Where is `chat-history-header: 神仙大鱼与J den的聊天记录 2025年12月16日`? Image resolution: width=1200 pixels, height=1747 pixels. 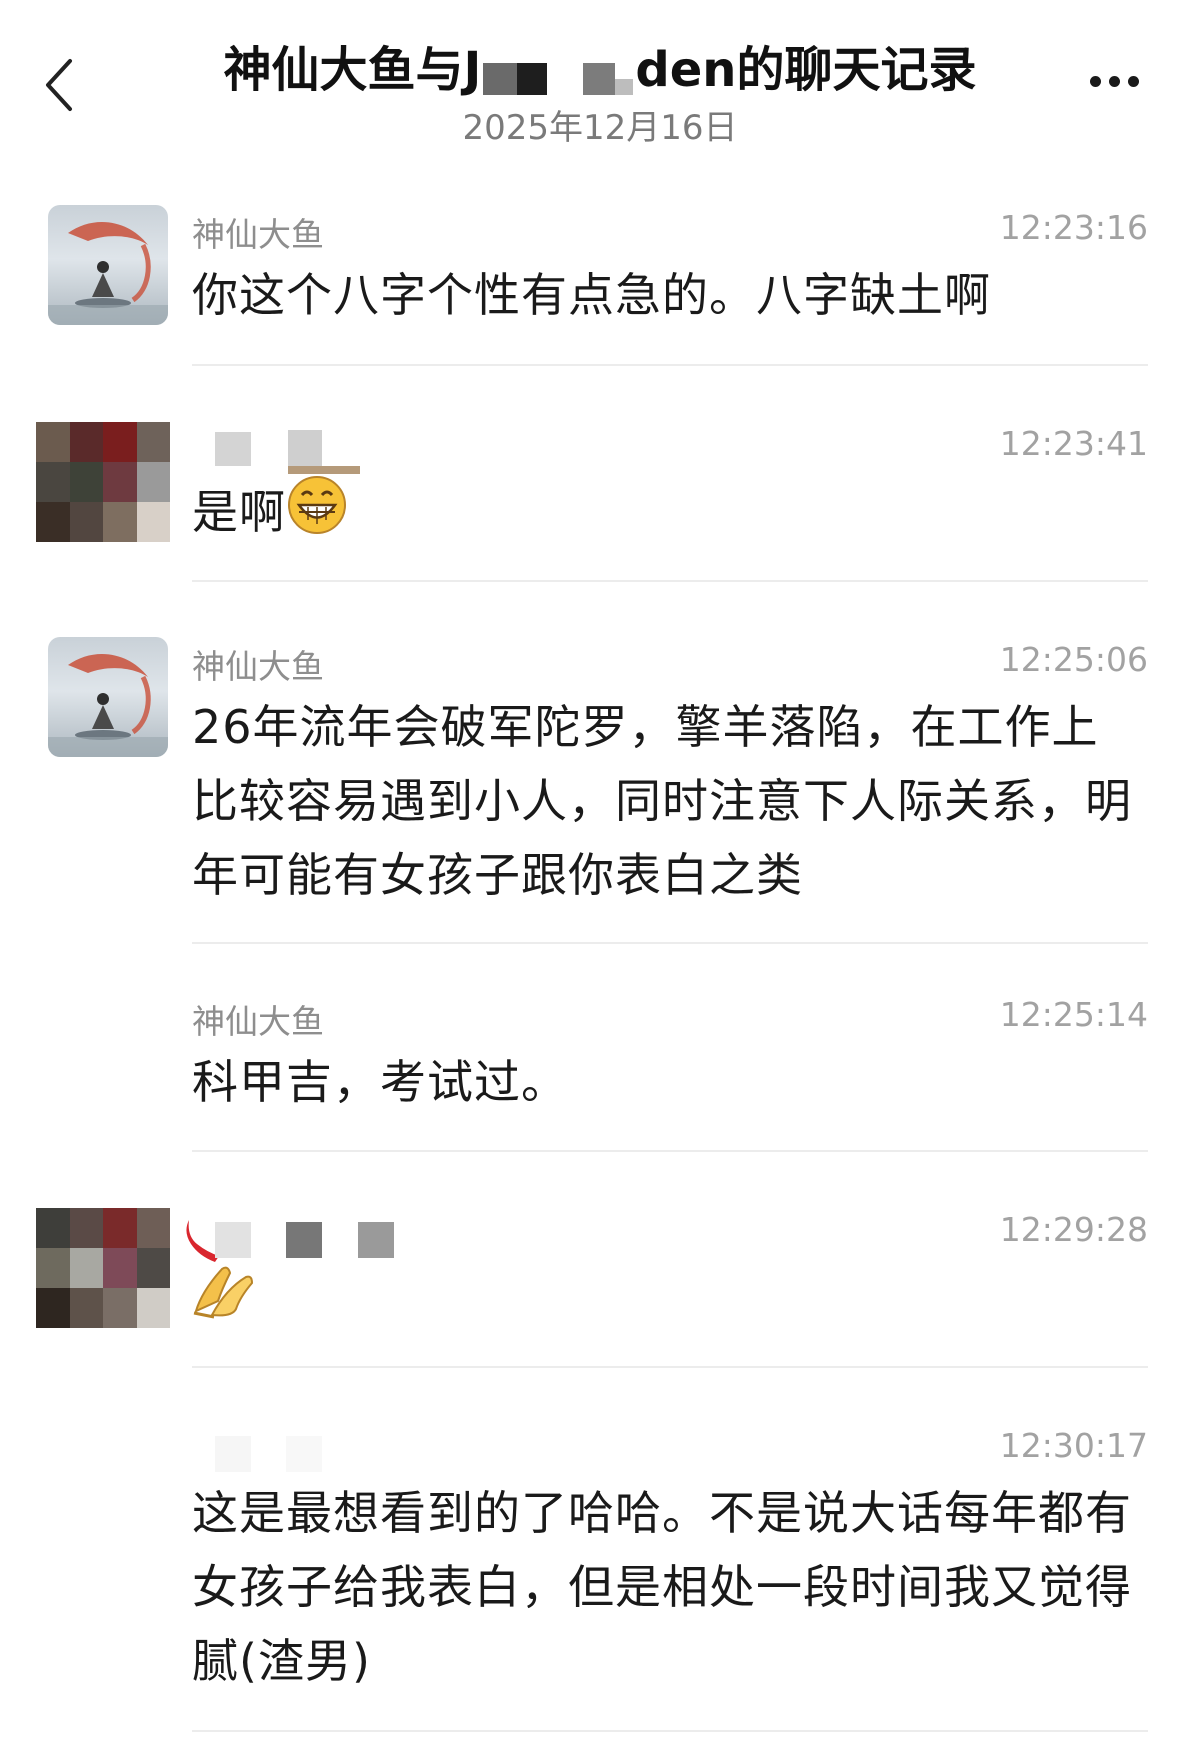
chat-history-header: 神仙大鱼与J den的聊天记录 2025年12月16日 is located at coordinates (600, 75).